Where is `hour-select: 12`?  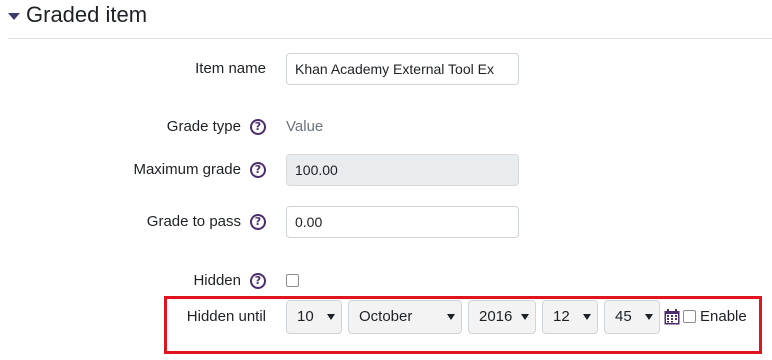
hour-select: 12 is located at coordinates (570, 316).